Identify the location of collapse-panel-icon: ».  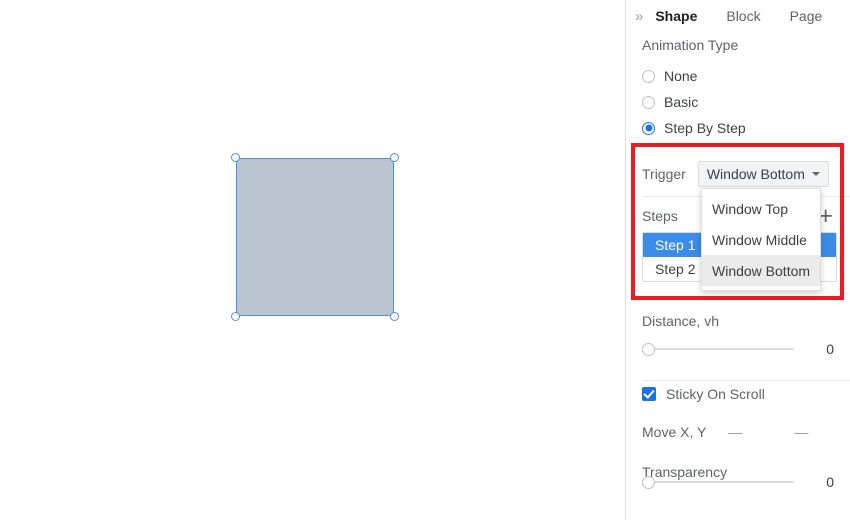
(639, 16).